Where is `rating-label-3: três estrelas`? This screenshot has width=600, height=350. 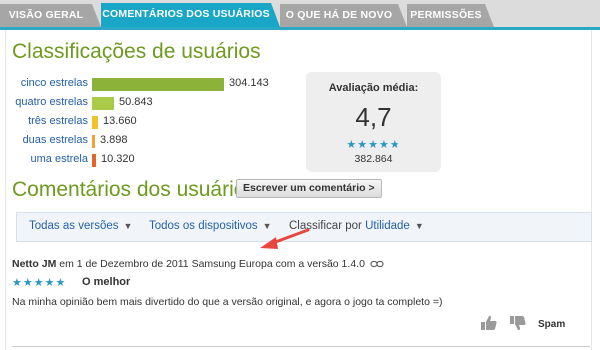
rating-label-3: três estrelas is located at coordinates (47, 121).